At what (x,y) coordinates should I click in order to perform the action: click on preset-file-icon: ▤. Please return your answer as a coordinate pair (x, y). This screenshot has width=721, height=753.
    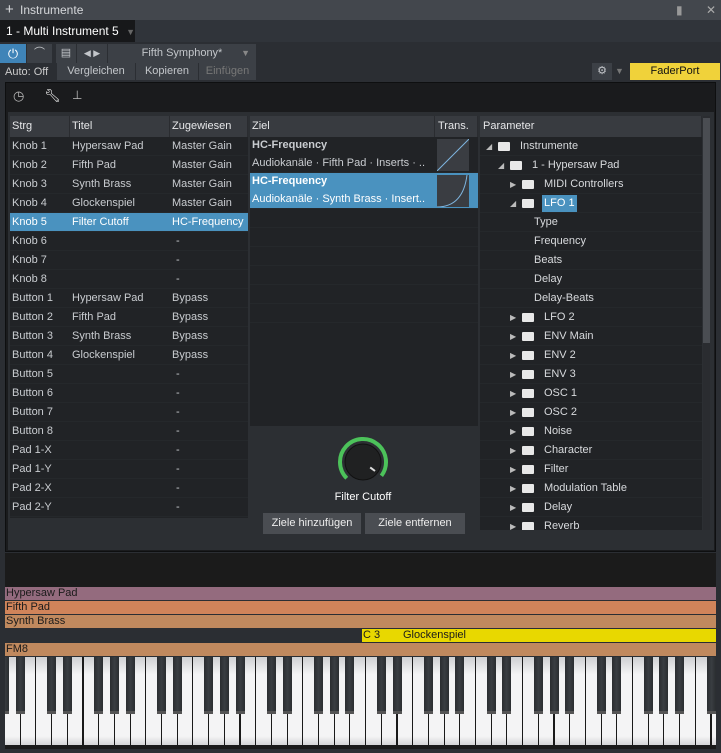
    Looking at the image, I should click on (66, 53).